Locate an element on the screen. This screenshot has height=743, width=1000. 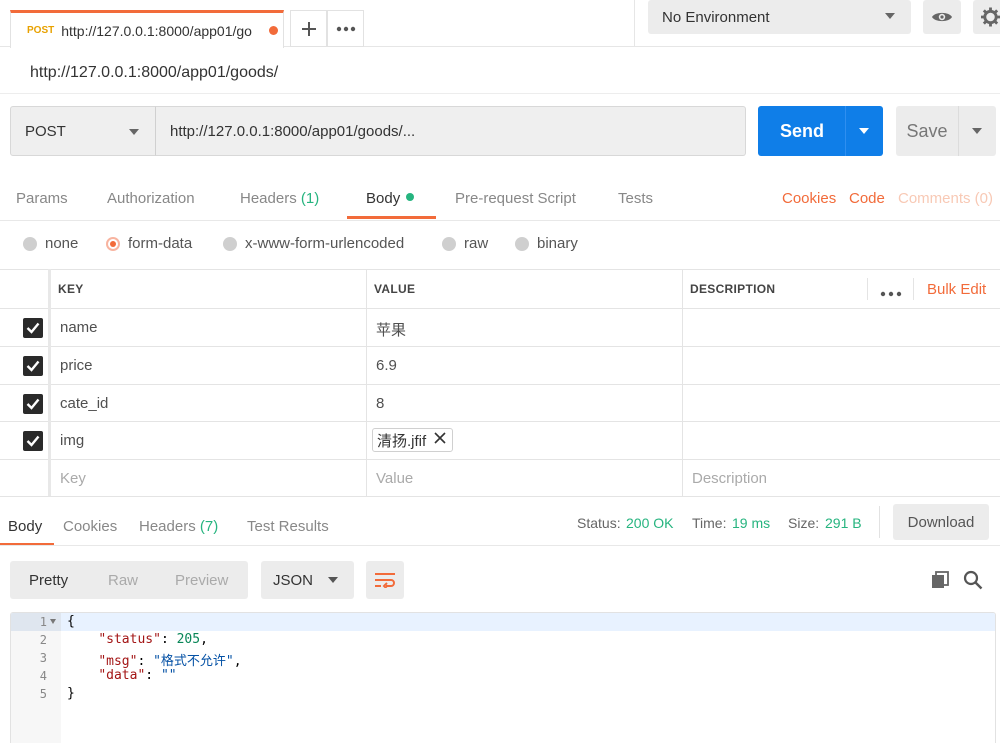
json-key: "msg" is located at coordinates (118, 661).